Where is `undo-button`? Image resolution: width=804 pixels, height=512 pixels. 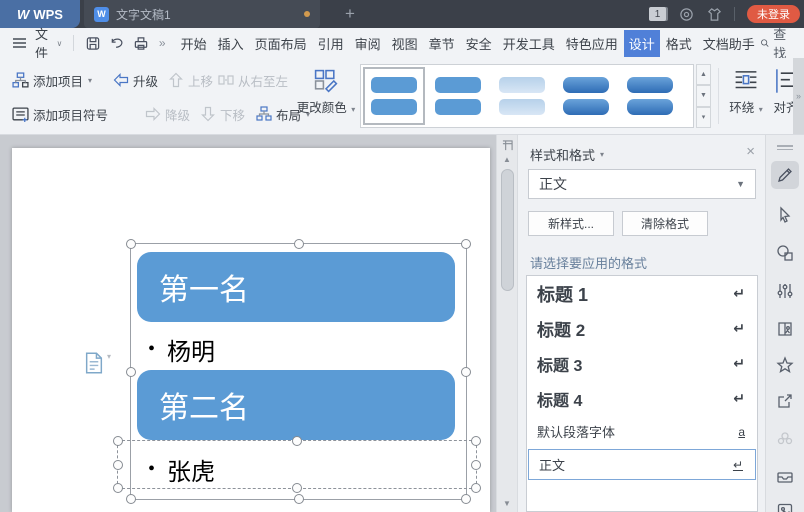 undo-button is located at coordinates (117, 43).